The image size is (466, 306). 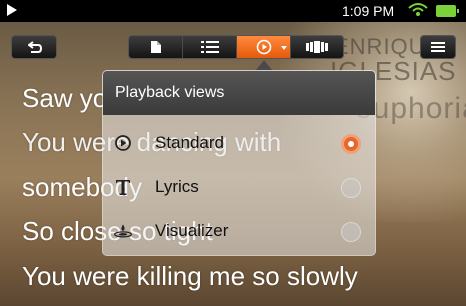 I want to click on option-label: Lyrics, so click(x=177, y=186).